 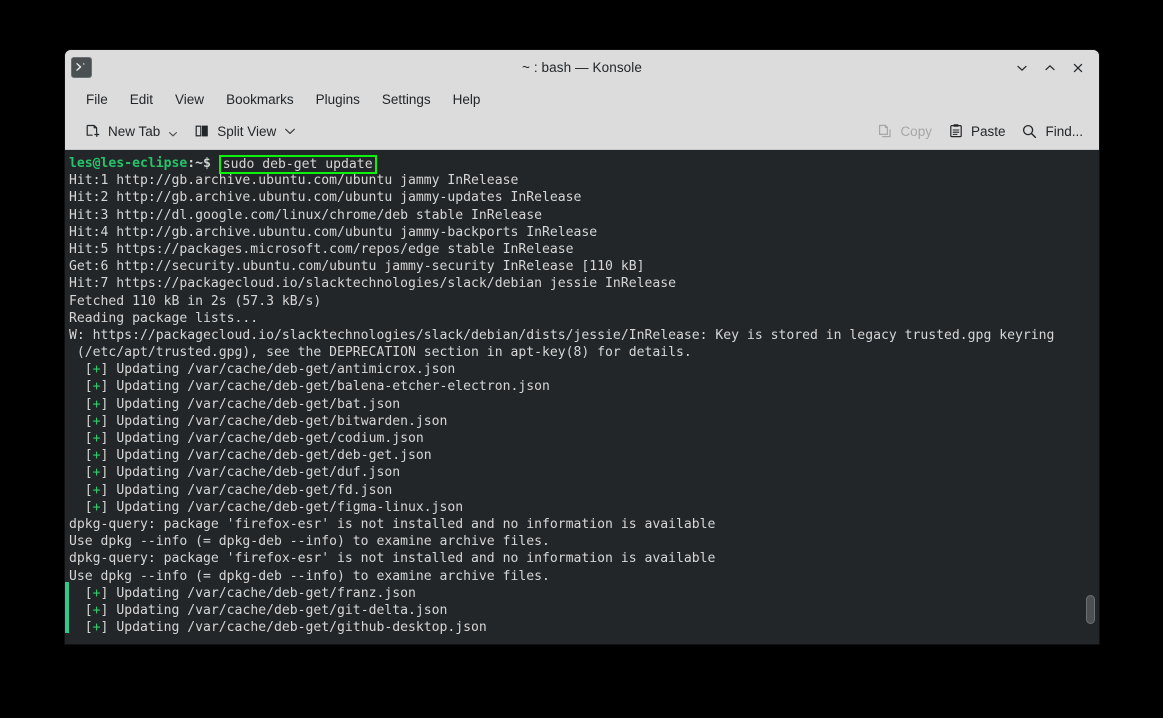 I want to click on close-icon, so click(x=1078, y=68).